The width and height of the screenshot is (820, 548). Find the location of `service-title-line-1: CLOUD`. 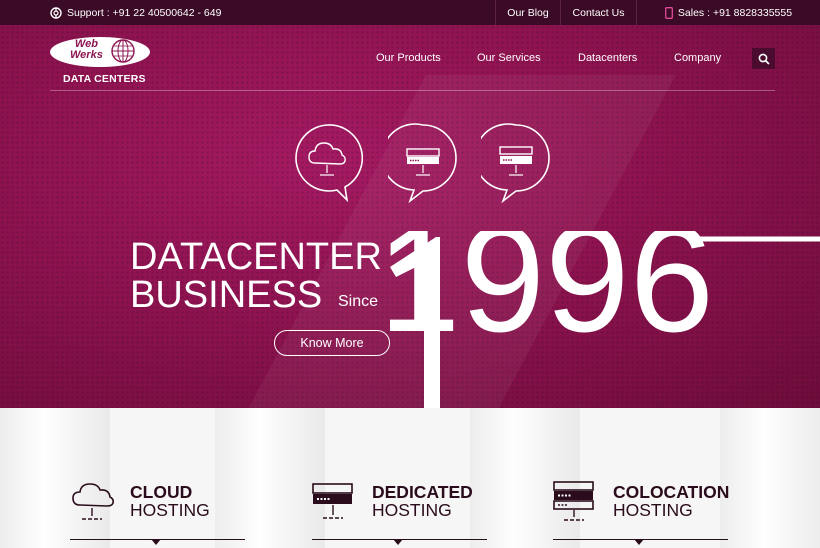

service-title-line-1: CLOUD is located at coordinates (161, 492).